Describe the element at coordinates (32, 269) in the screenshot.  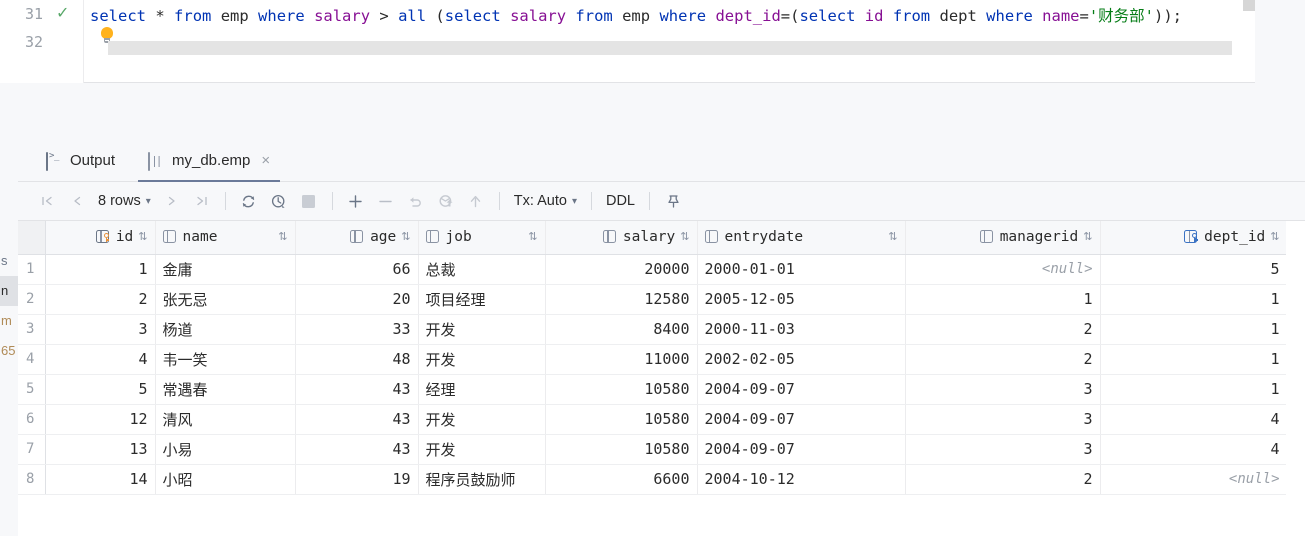
I see `row-number: 1` at that location.